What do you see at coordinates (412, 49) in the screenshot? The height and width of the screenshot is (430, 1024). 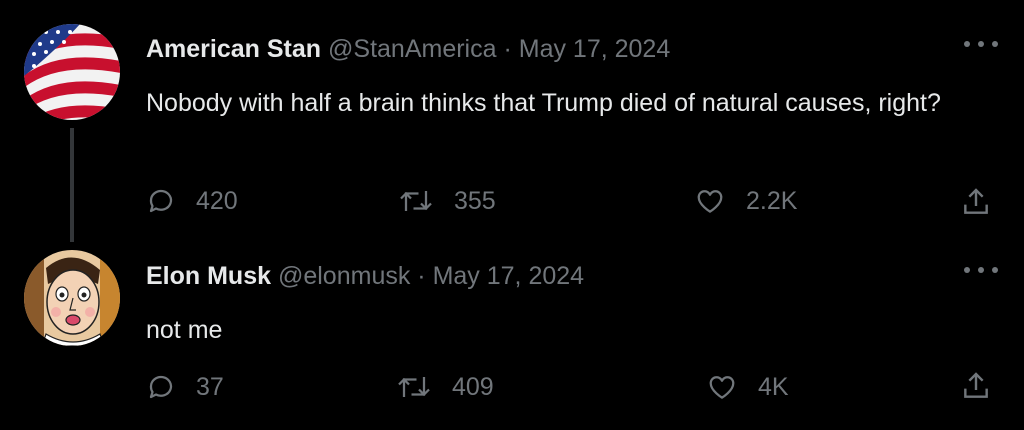 I see `handle: @StanAmerica` at bounding box center [412, 49].